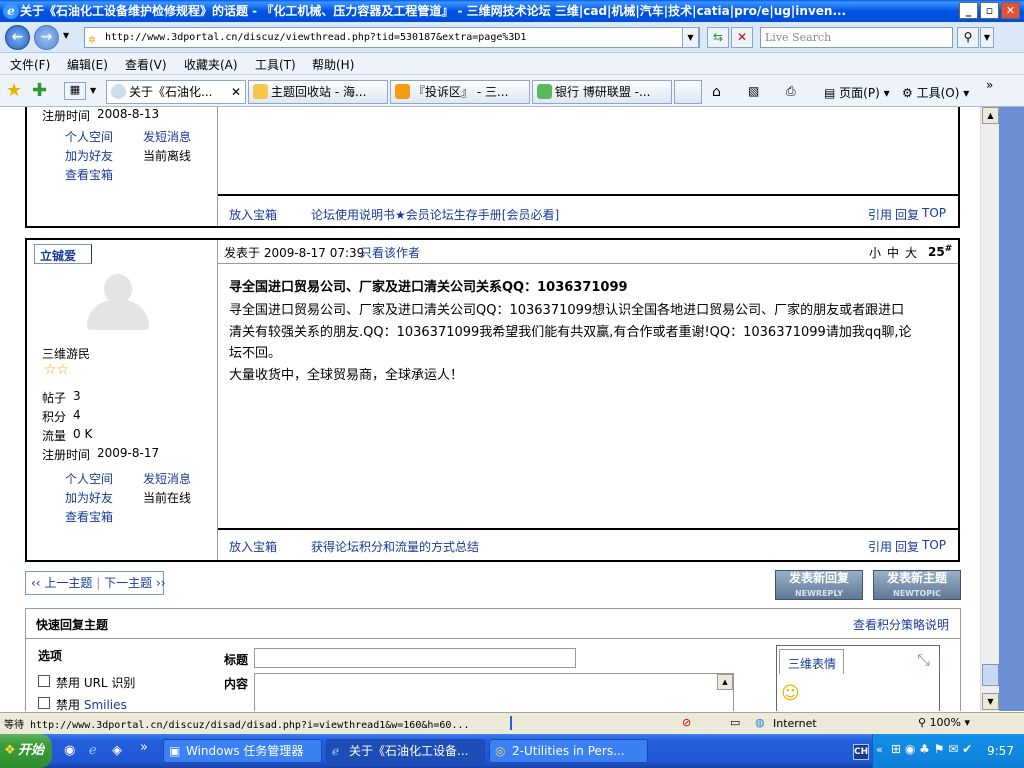 This screenshot has height=768, width=1024. Describe the element at coordinates (753, 91) in the screenshot. I see `feeds-icon: ▧` at that location.